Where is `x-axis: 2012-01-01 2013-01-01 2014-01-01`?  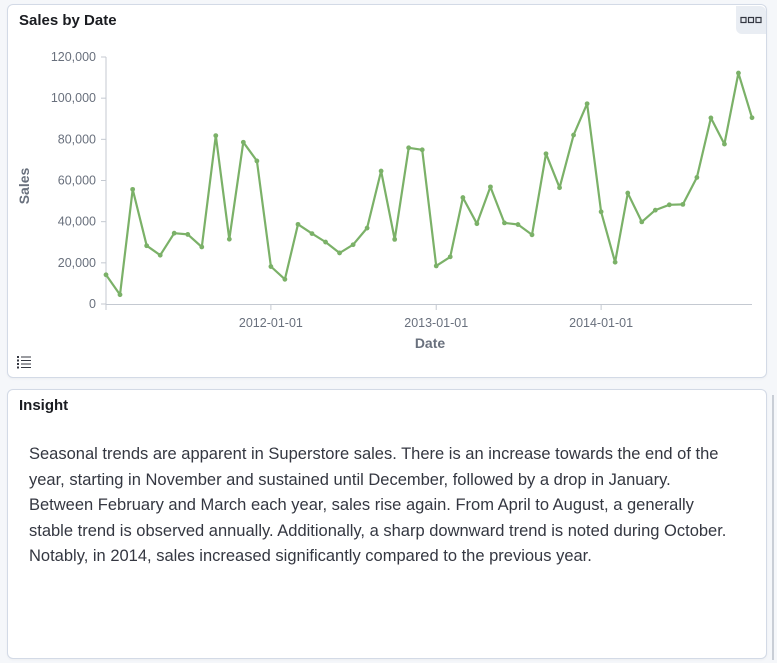
x-axis: 2012-01-01 2013-01-01 2014-01-01 is located at coordinates (428, 317).